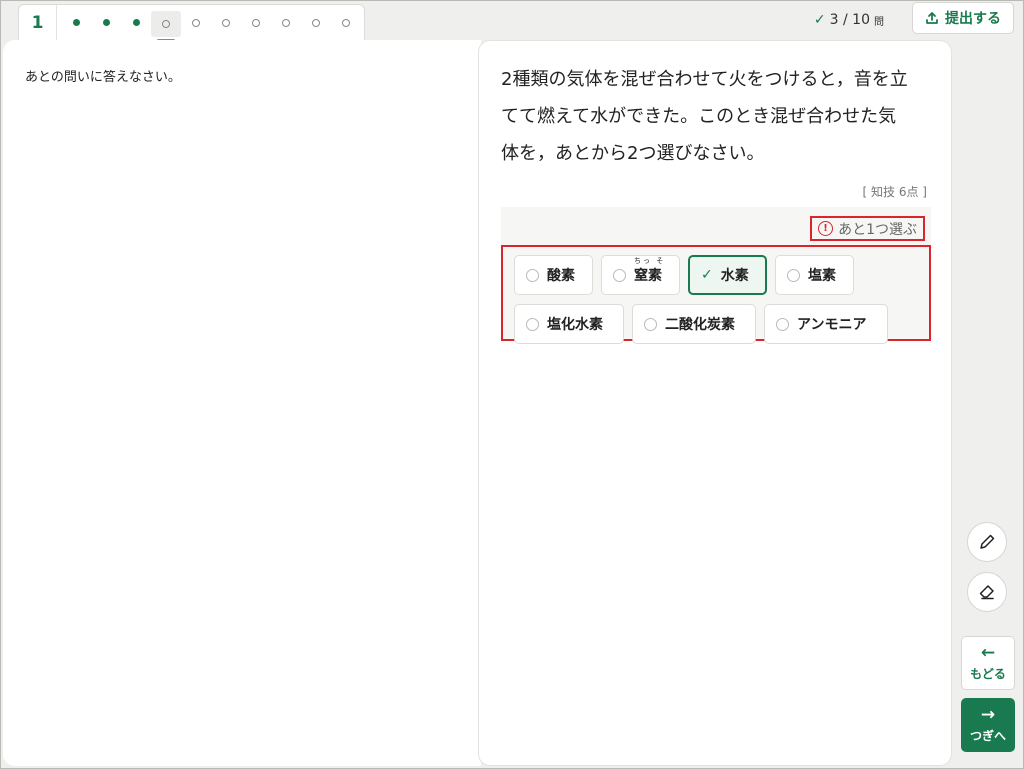 The width and height of the screenshot is (1024, 769). I want to click on choice-button: アンモニア, so click(826, 324).